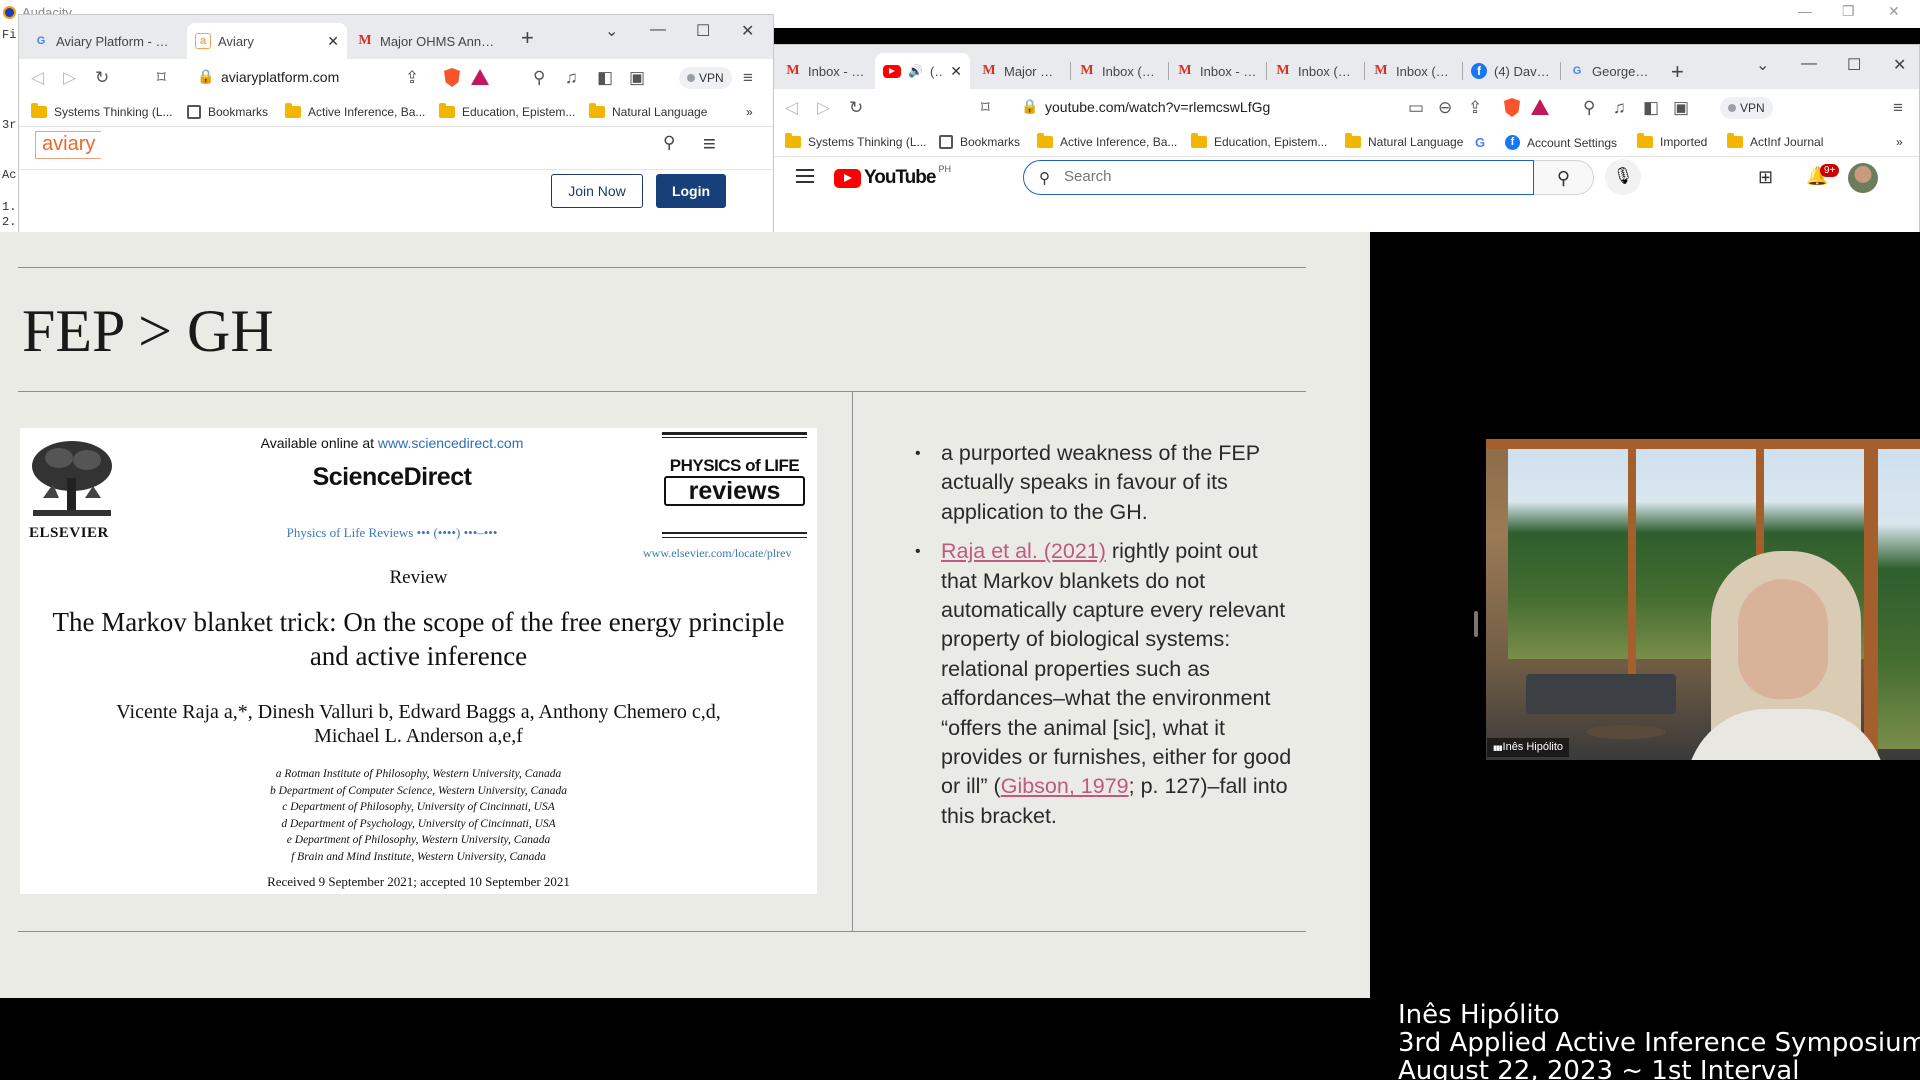 The image size is (1920, 1080). Describe the element at coordinates (1284, 176) in the screenshot. I see `search-input` at that location.